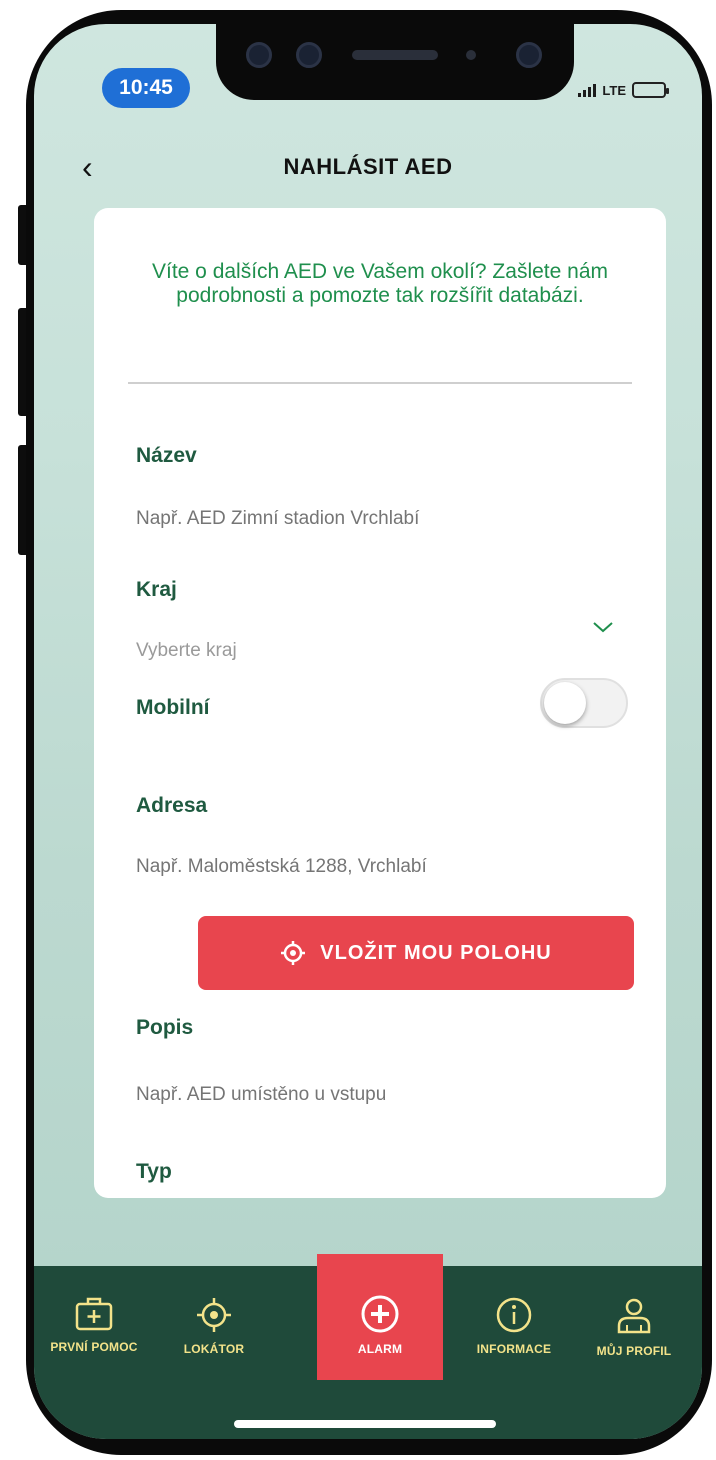 This screenshot has width=716, height=1460. What do you see at coordinates (365, 1424) in the screenshot?
I see `home-indicator` at bounding box center [365, 1424].